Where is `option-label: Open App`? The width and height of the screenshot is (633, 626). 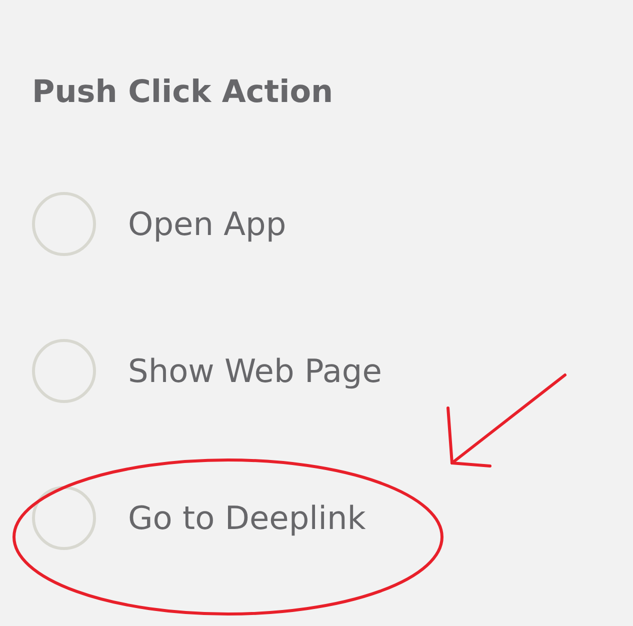
option-label: Open App is located at coordinates (207, 224).